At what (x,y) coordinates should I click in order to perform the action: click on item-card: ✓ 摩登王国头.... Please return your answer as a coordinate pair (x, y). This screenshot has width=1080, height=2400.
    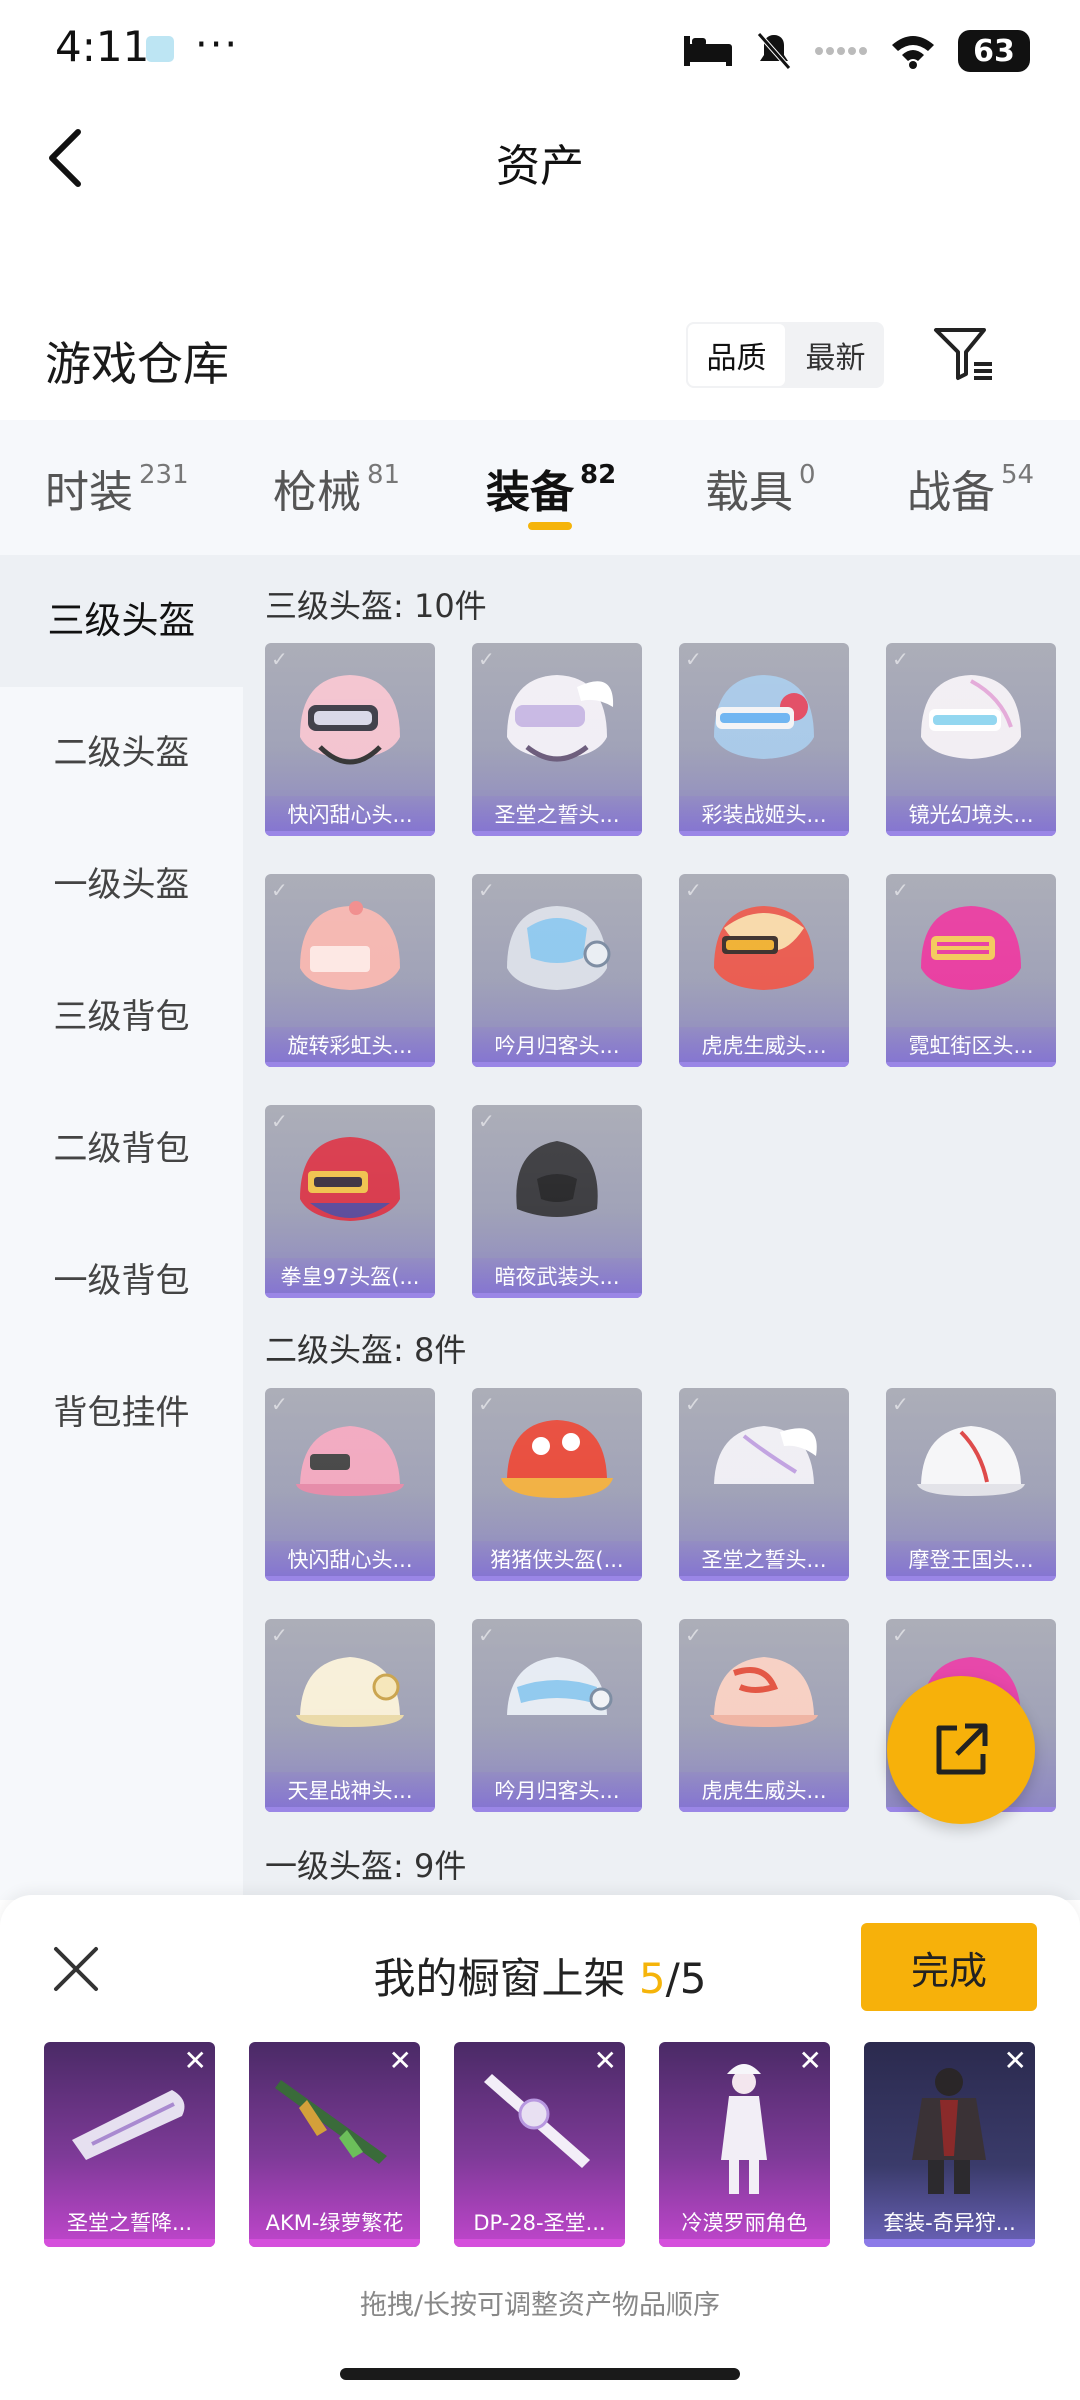
    Looking at the image, I should click on (971, 1484).